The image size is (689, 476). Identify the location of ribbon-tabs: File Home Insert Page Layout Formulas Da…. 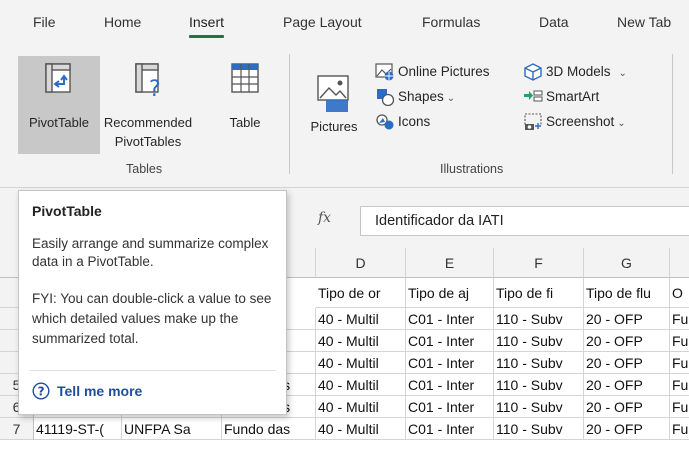
(344, 23).